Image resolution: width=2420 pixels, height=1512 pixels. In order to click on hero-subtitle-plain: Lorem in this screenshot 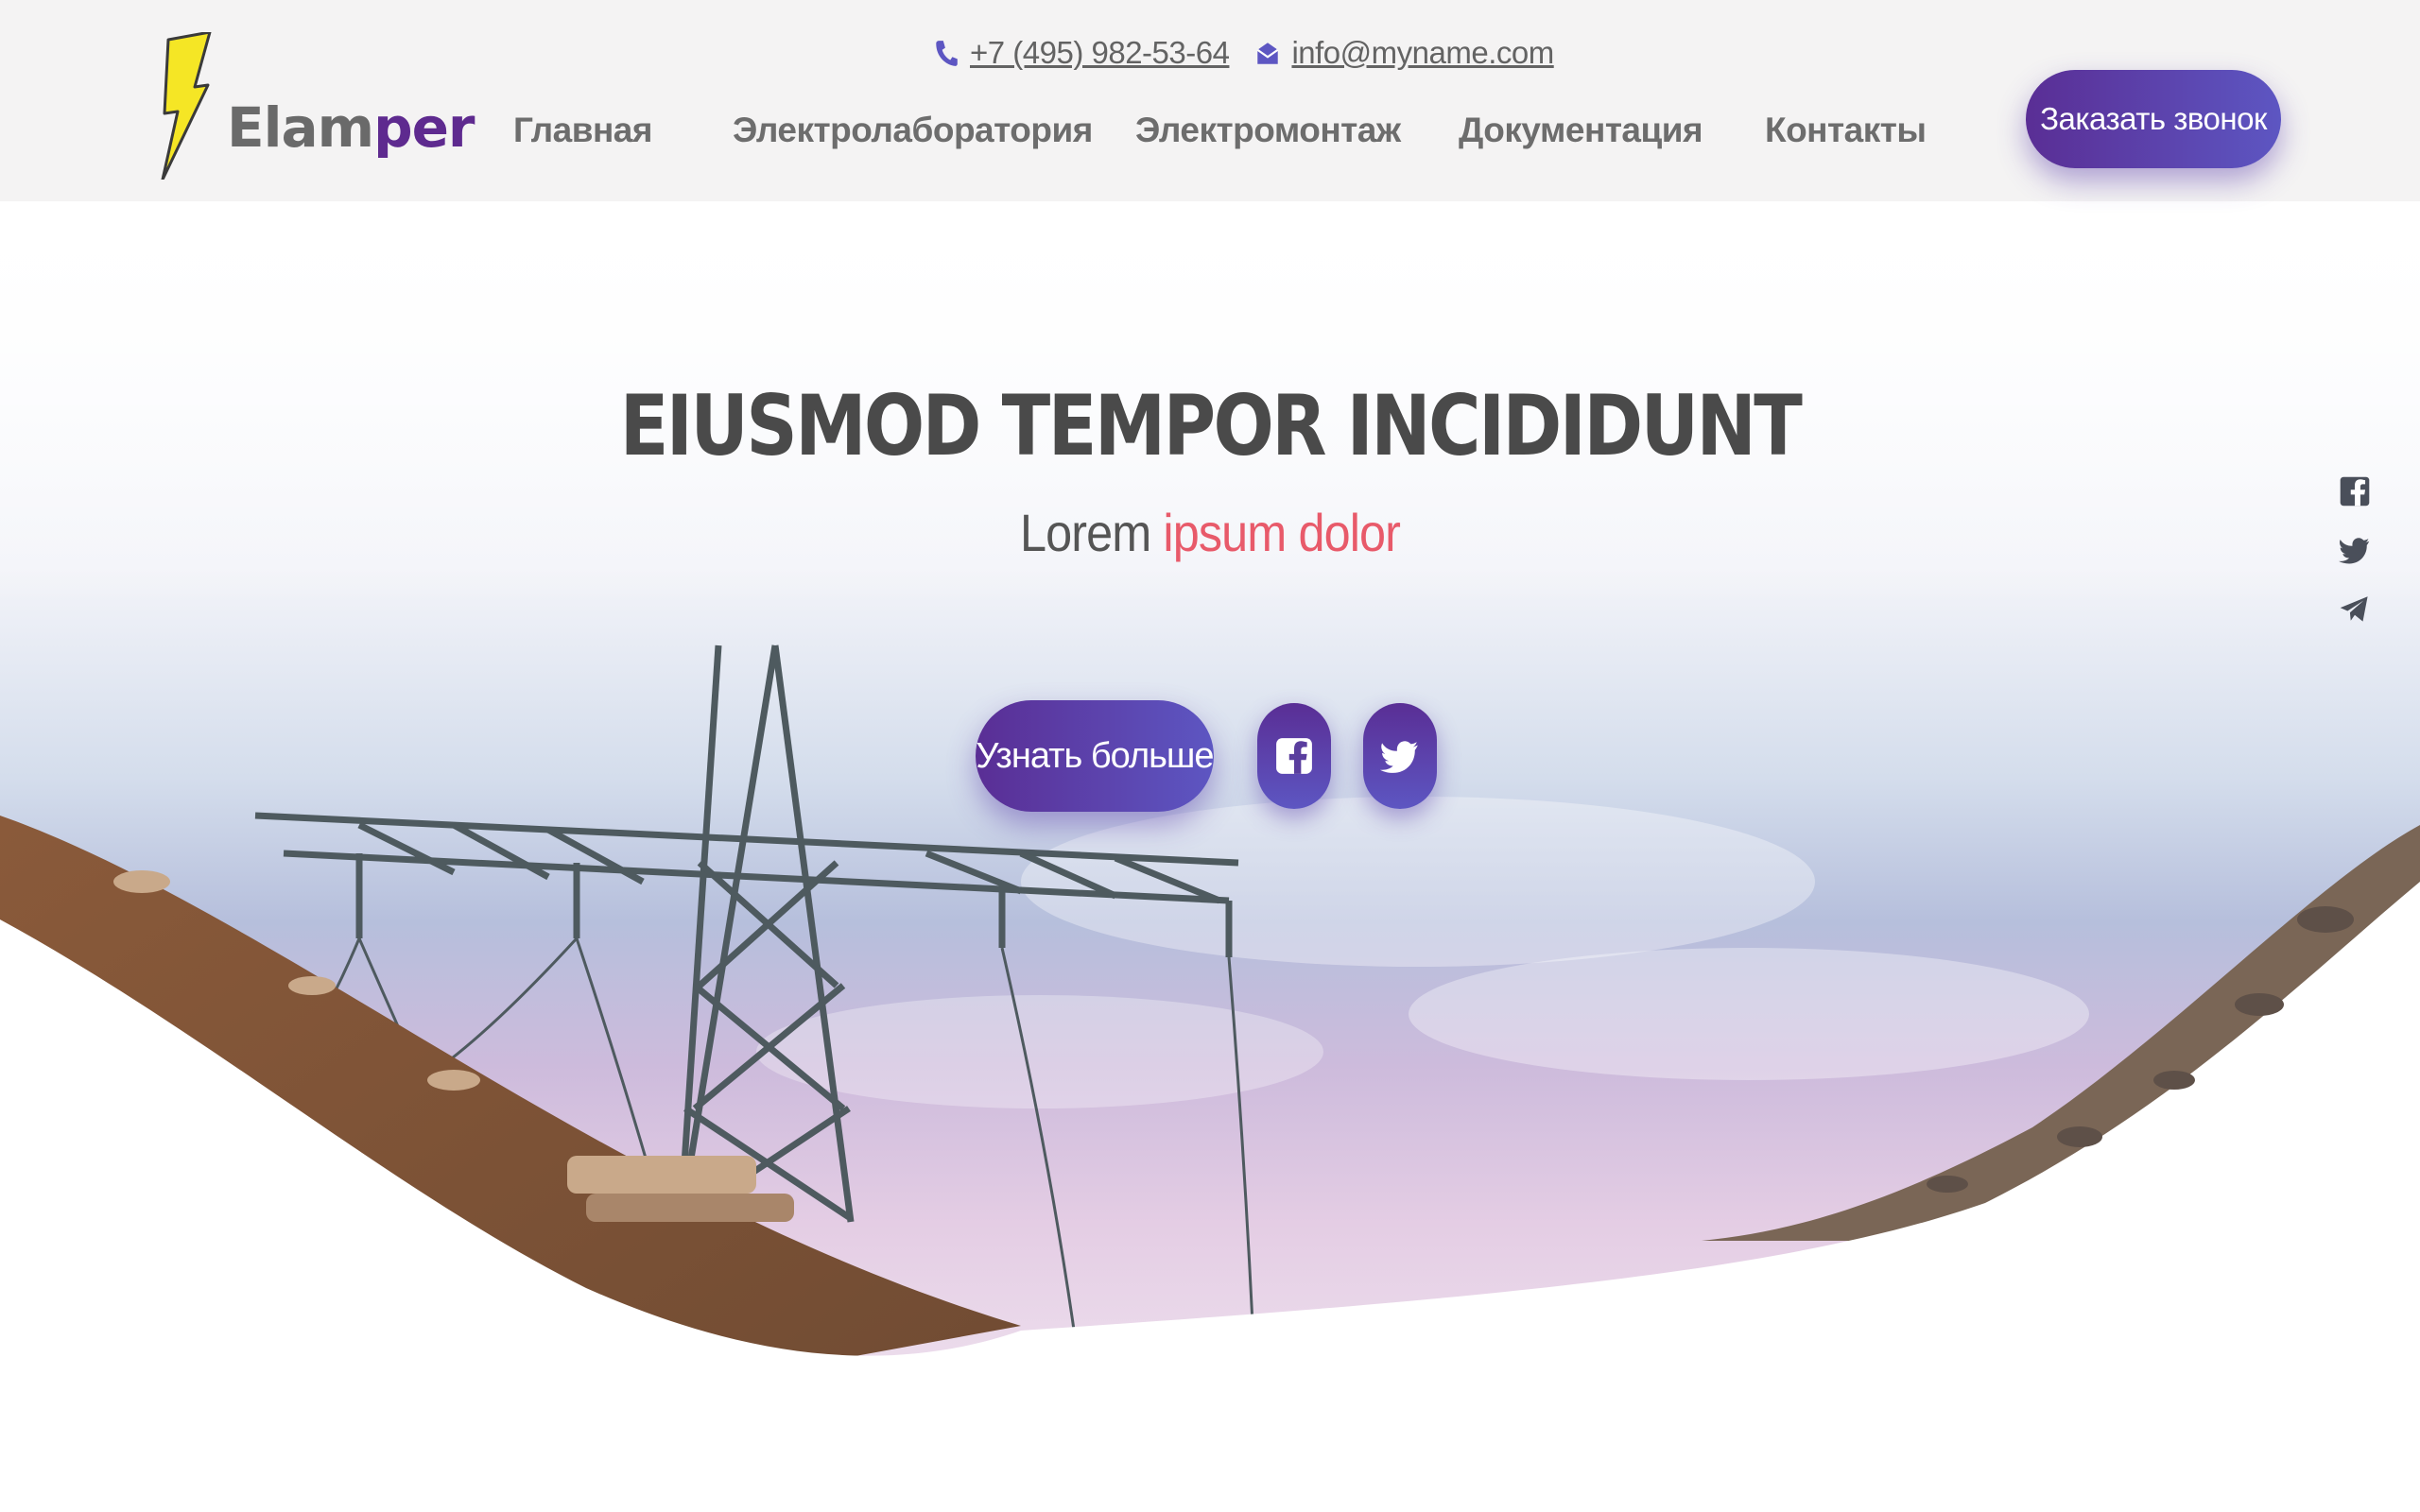, I will do `click(1085, 532)`.